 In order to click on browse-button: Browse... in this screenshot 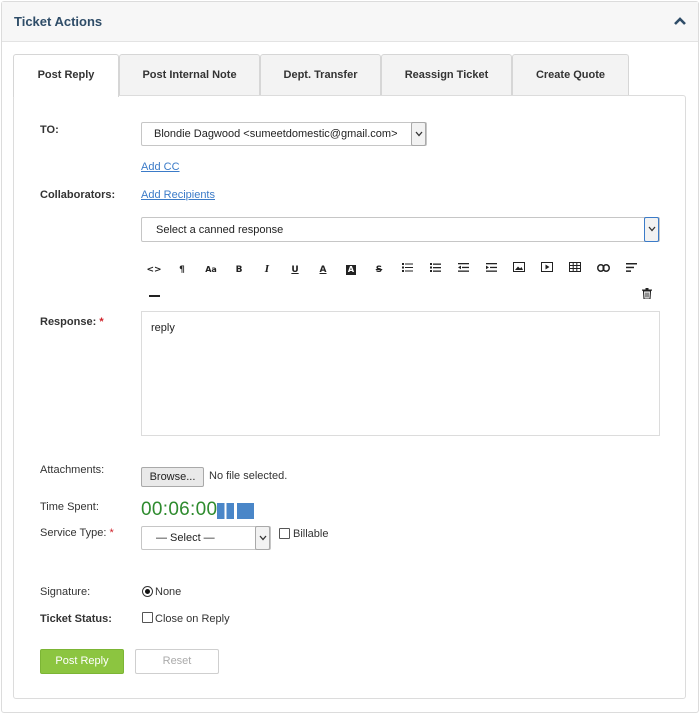, I will do `click(172, 477)`.